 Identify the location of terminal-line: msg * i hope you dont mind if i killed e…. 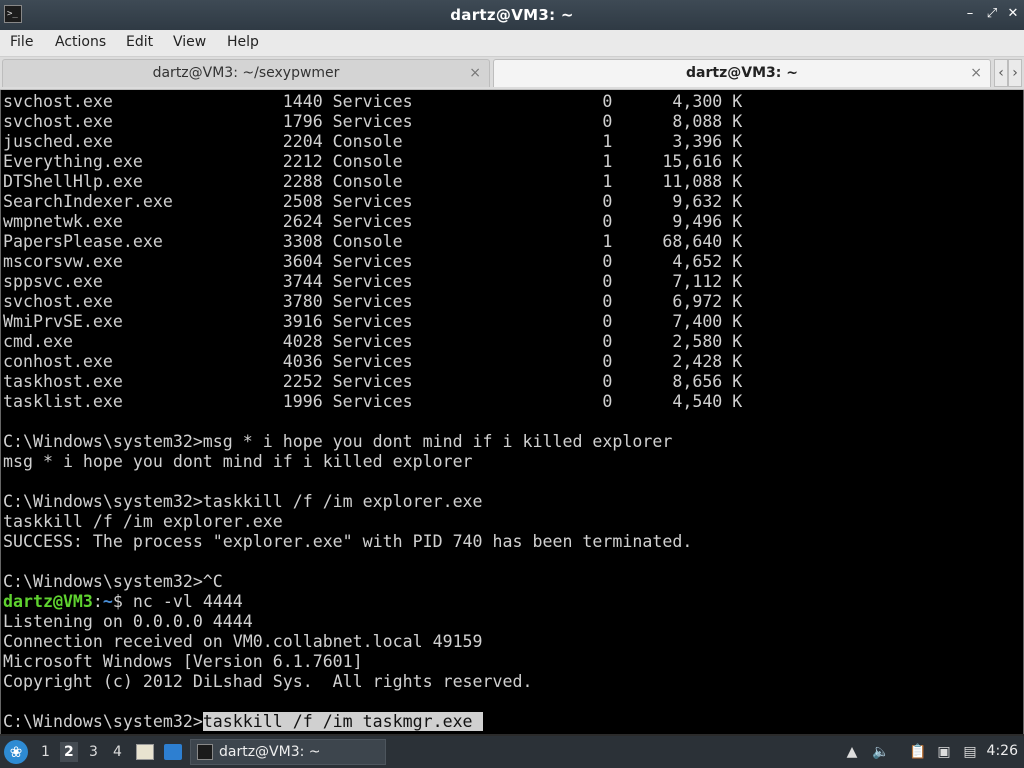
(238, 461).